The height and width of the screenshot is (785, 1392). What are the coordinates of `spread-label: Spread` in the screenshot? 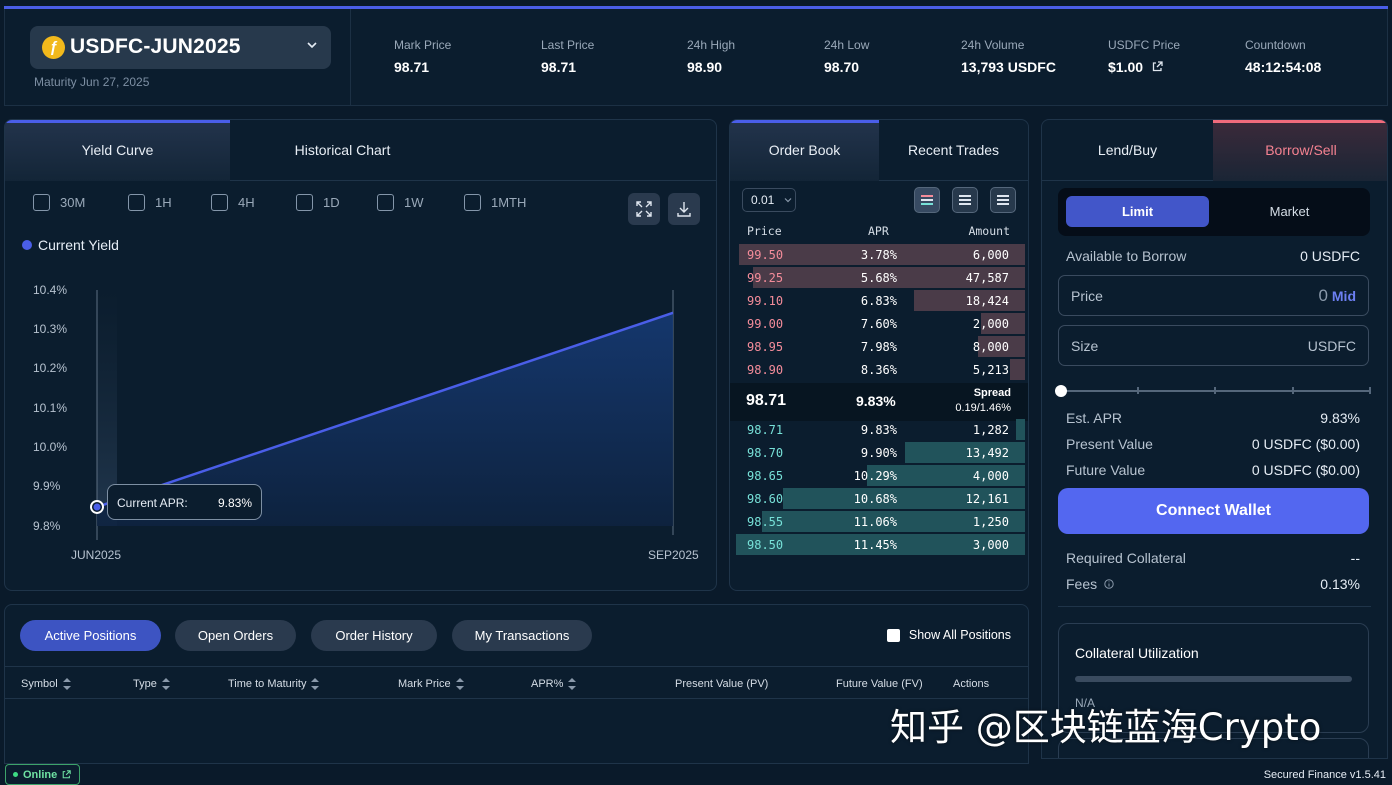 It's located at (992, 393).